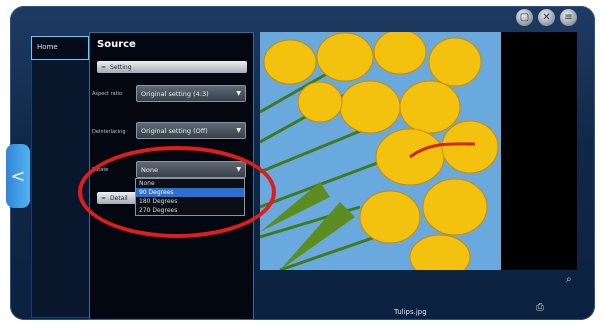 This screenshot has width=603, height=324. I want to click on export-icon: ⎙, so click(540, 307).